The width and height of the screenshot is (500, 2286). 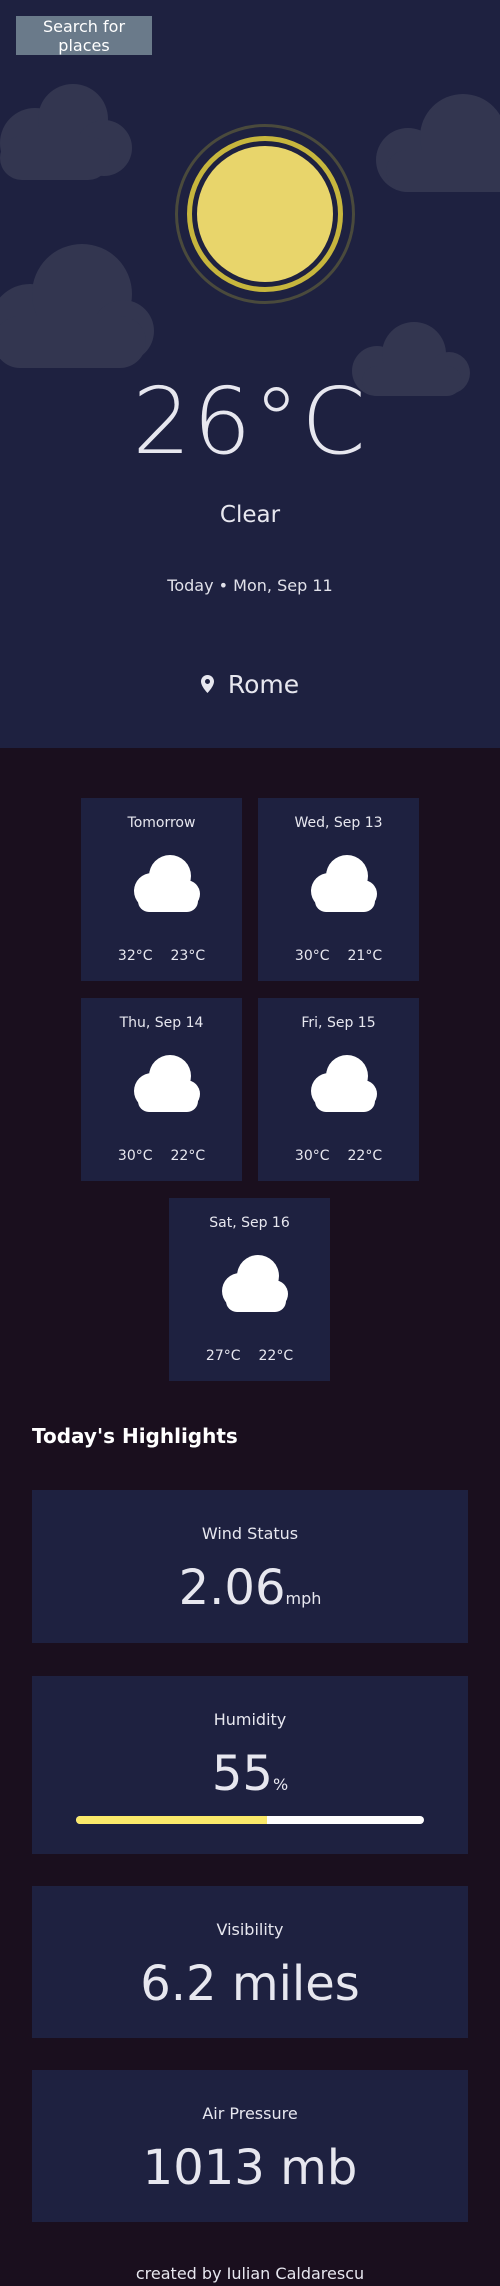 I want to click on visibility-value: 6.2 miles, so click(x=250, y=1984).